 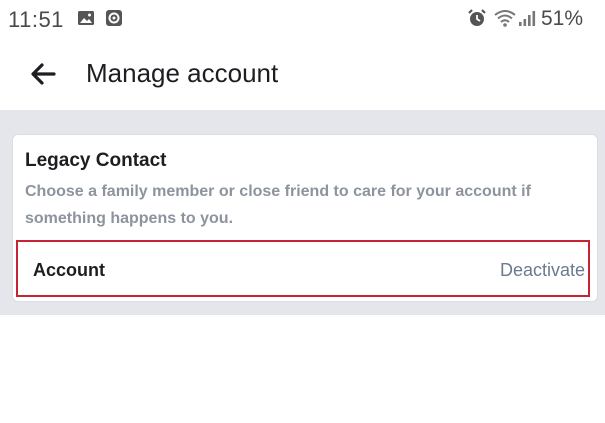 What do you see at coordinates (477, 17) in the screenshot?
I see `alarm-icon` at bounding box center [477, 17].